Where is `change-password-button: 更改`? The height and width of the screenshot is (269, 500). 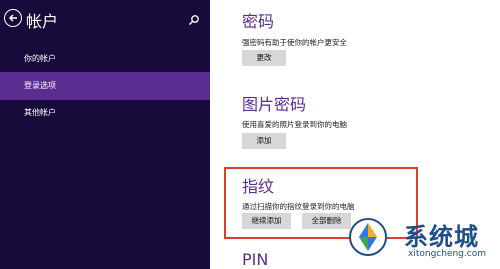 change-password-button: 更改 is located at coordinates (264, 58).